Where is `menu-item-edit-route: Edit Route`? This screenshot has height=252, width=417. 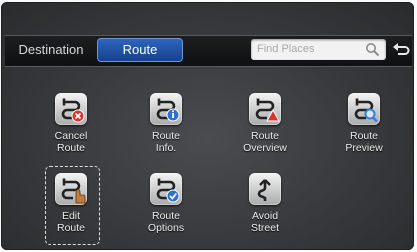 menu-item-edit-route: Edit Route is located at coordinates (71, 203).